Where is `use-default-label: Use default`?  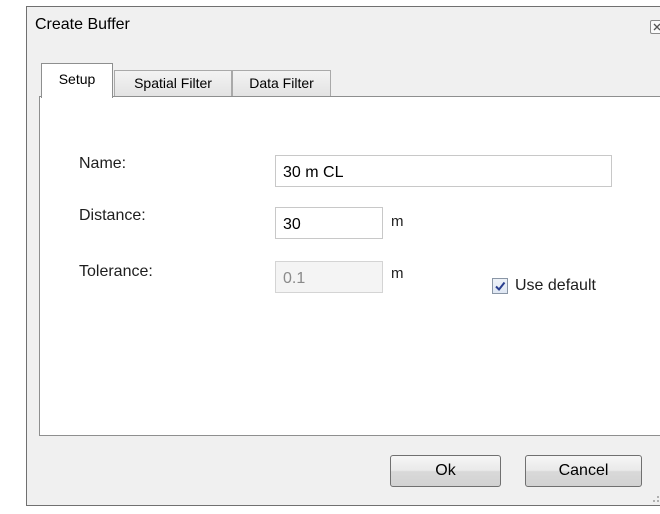 use-default-label: Use default is located at coordinates (555, 286).